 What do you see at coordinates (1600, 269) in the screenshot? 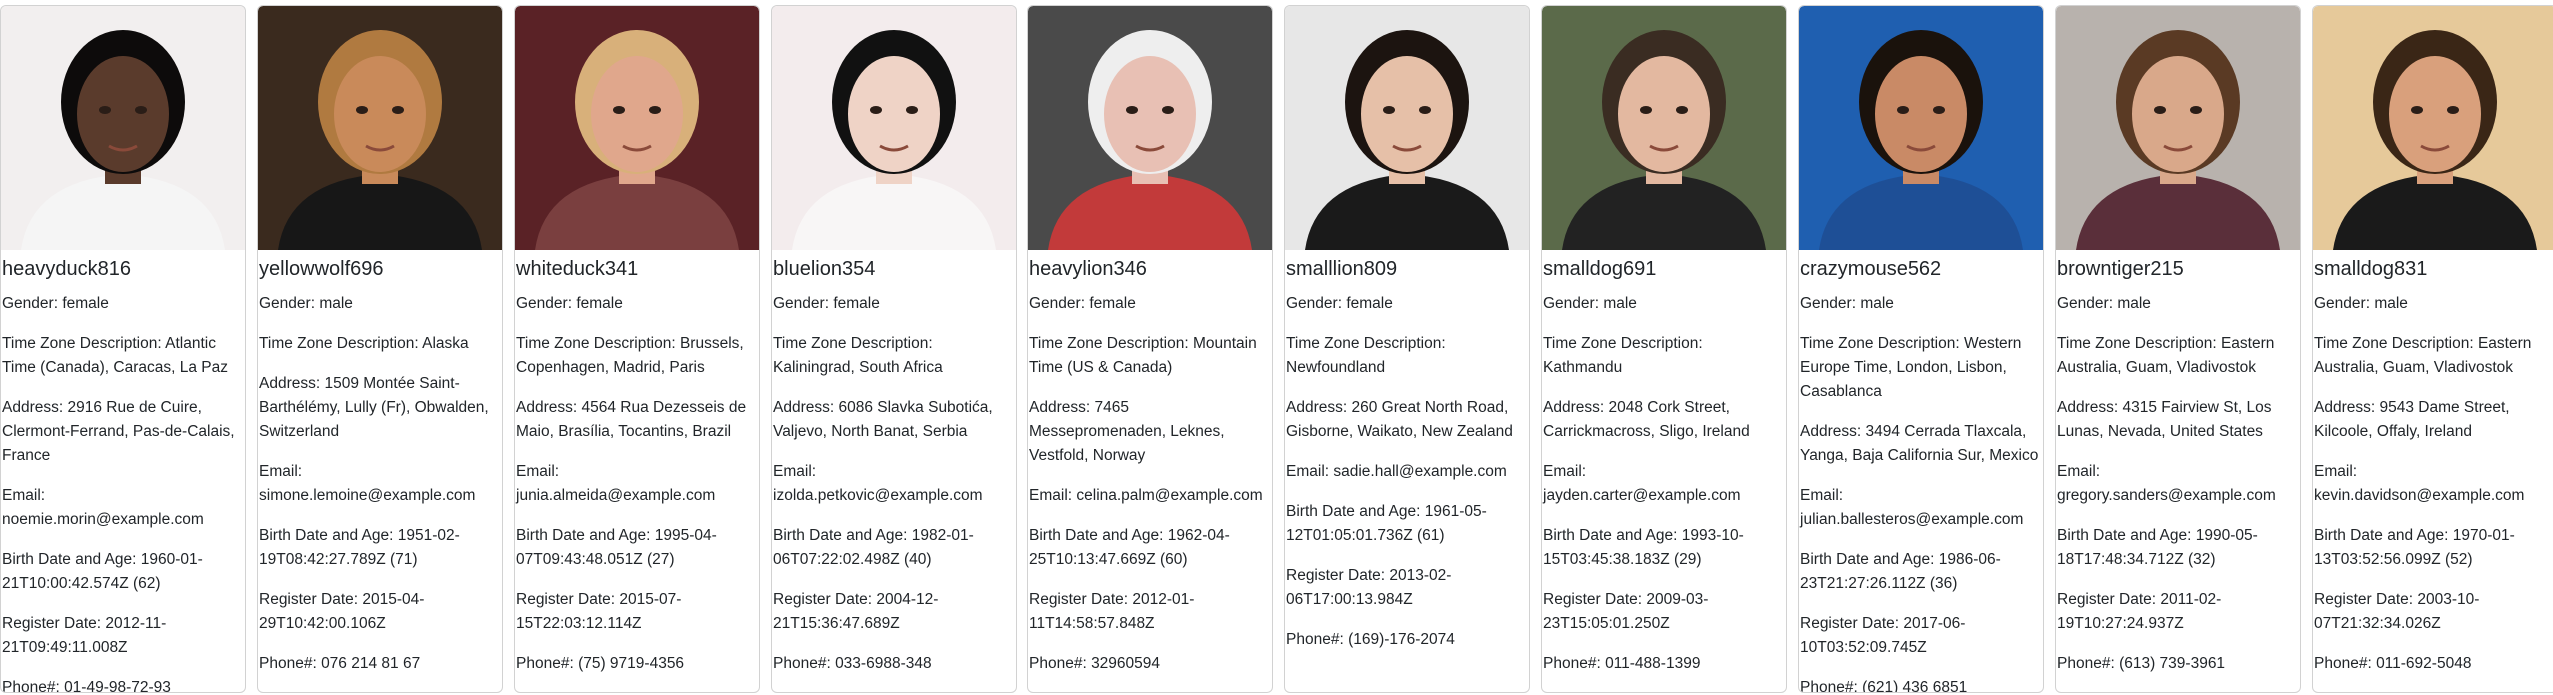
I see `username: smalldog691` at bounding box center [1600, 269].